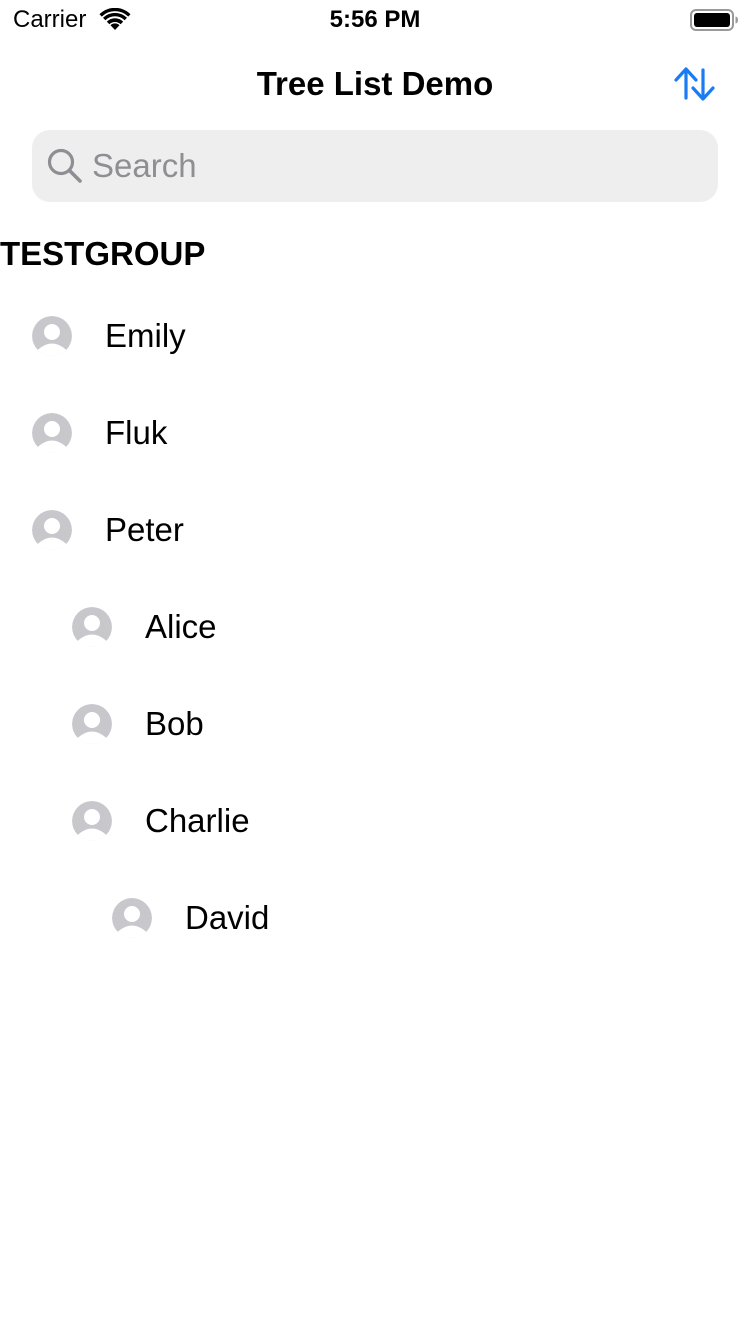 The width and height of the screenshot is (750, 1334). Describe the element at coordinates (375, 433) in the screenshot. I see `tree-row: Fluk` at that location.